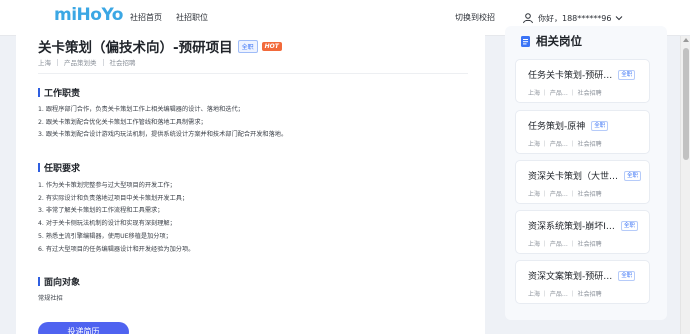  Describe the element at coordinates (62, 169) in the screenshot. I see `requirements-title: 任职要求` at that location.